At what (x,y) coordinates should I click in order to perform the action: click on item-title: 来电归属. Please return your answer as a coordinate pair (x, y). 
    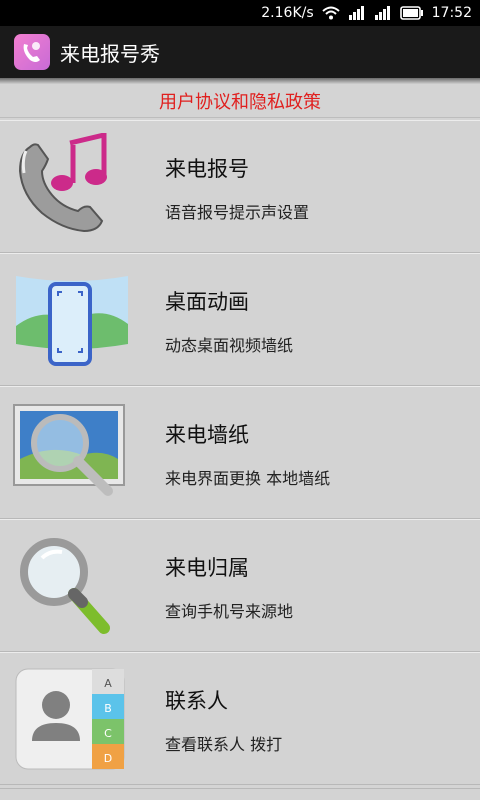
    Looking at the image, I should click on (207, 568).